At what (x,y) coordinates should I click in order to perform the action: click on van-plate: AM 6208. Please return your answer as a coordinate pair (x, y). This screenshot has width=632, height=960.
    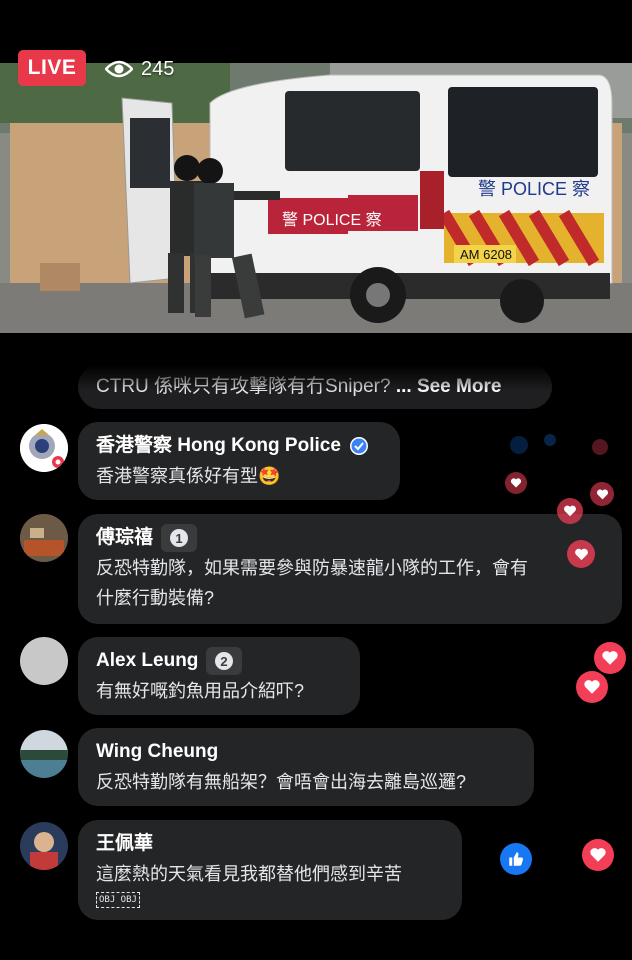
    Looking at the image, I should click on (486, 254).